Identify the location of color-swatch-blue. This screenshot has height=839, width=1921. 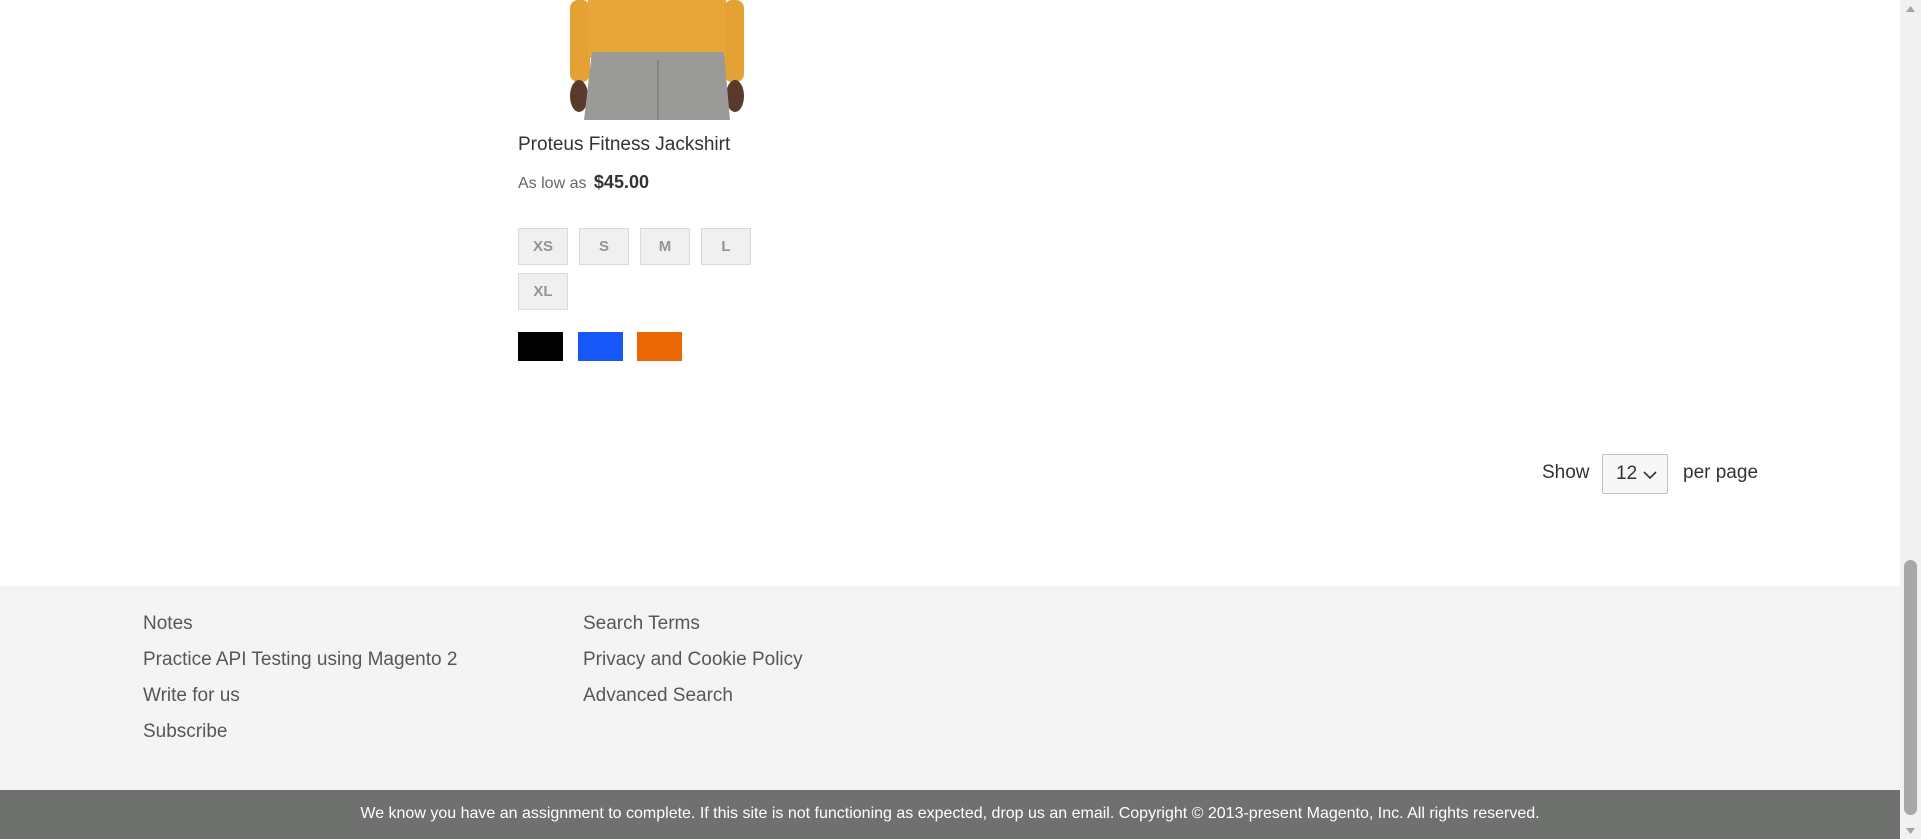
(600, 346).